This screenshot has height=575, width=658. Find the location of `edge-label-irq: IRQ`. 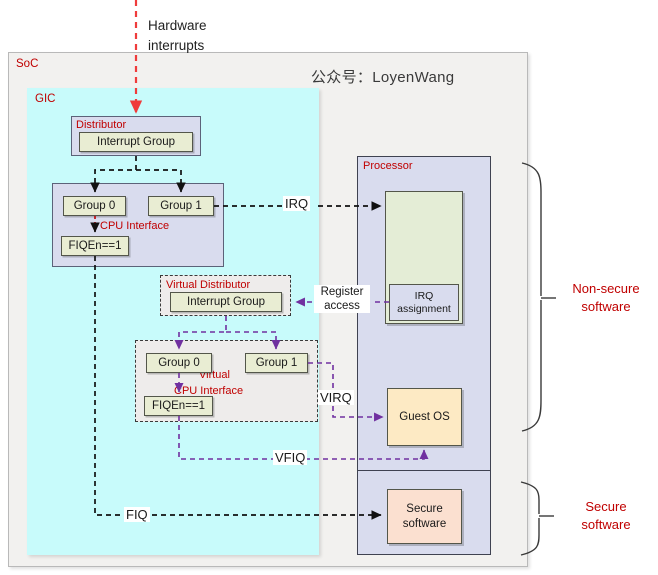

edge-label-irq: IRQ is located at coordinates (297, 203).